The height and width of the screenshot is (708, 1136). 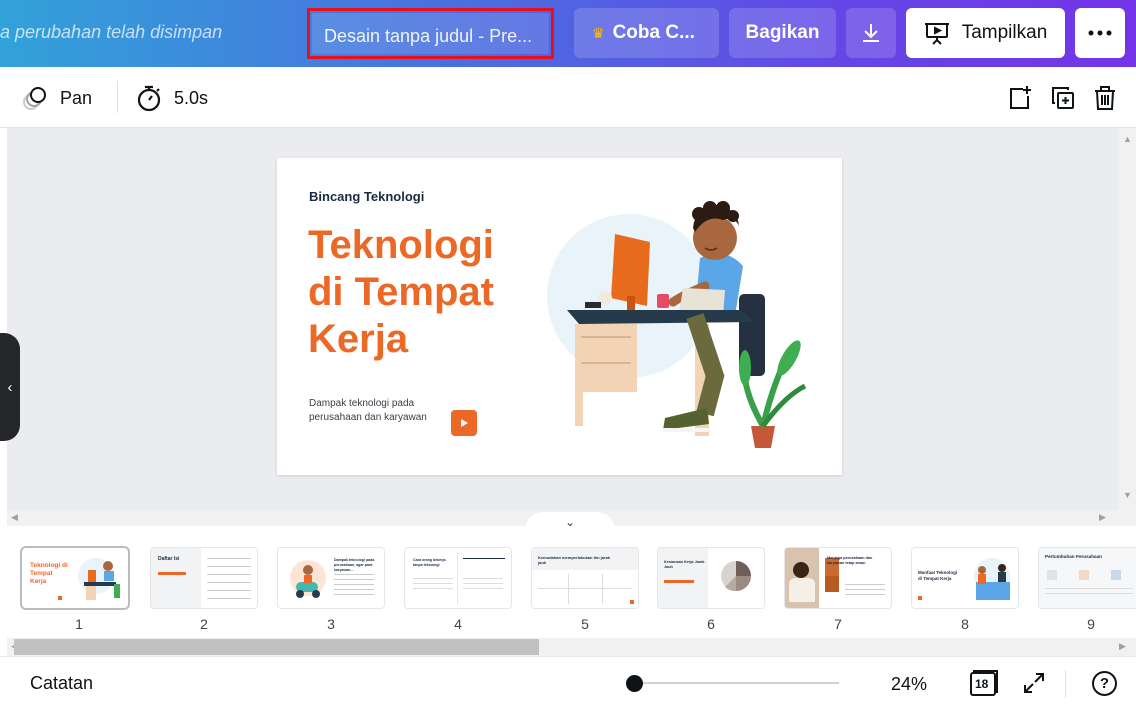 What do you see at coordinates (14, 517) in the screenshot?
I see `scroll-left-icon: ◀` at bounding box center [14, 517].